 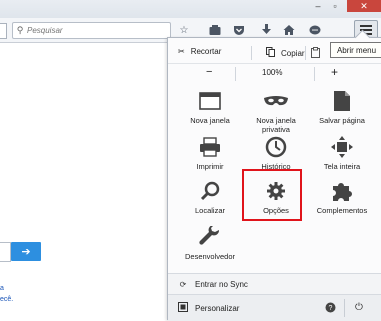 I want to click on paste-button, so click(x=315, y=53).